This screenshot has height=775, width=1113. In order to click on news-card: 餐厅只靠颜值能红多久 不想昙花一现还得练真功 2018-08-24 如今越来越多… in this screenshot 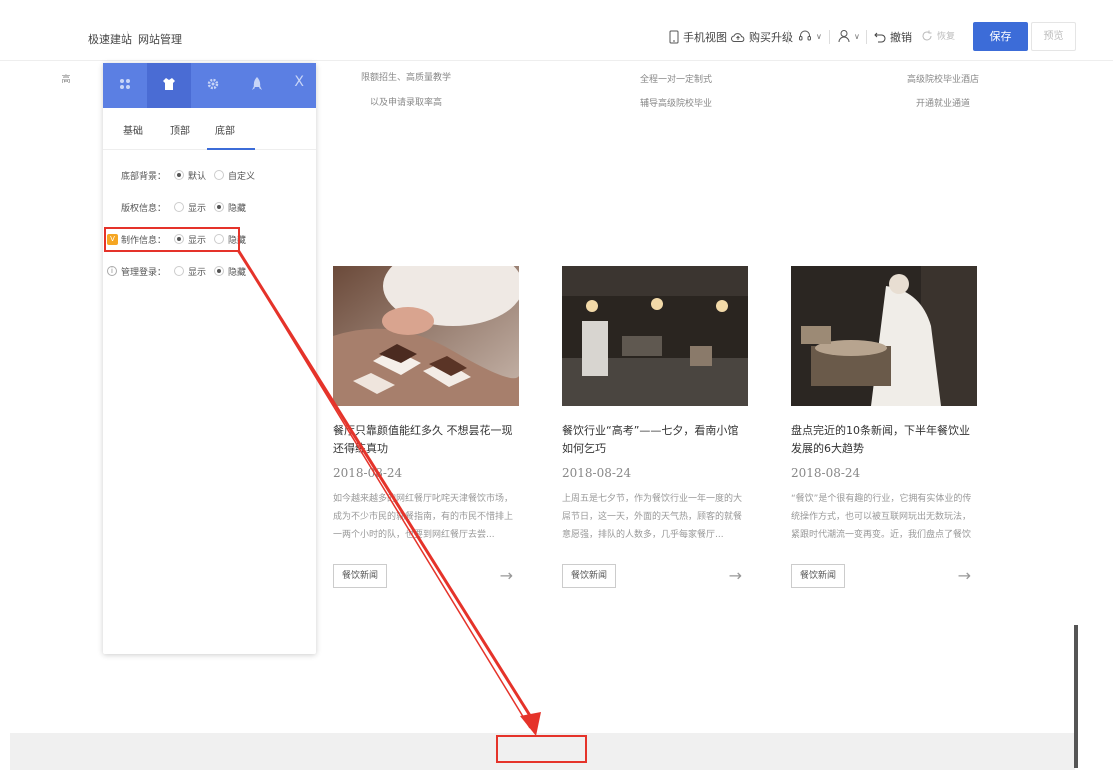, I will do `click(426, 427)`.